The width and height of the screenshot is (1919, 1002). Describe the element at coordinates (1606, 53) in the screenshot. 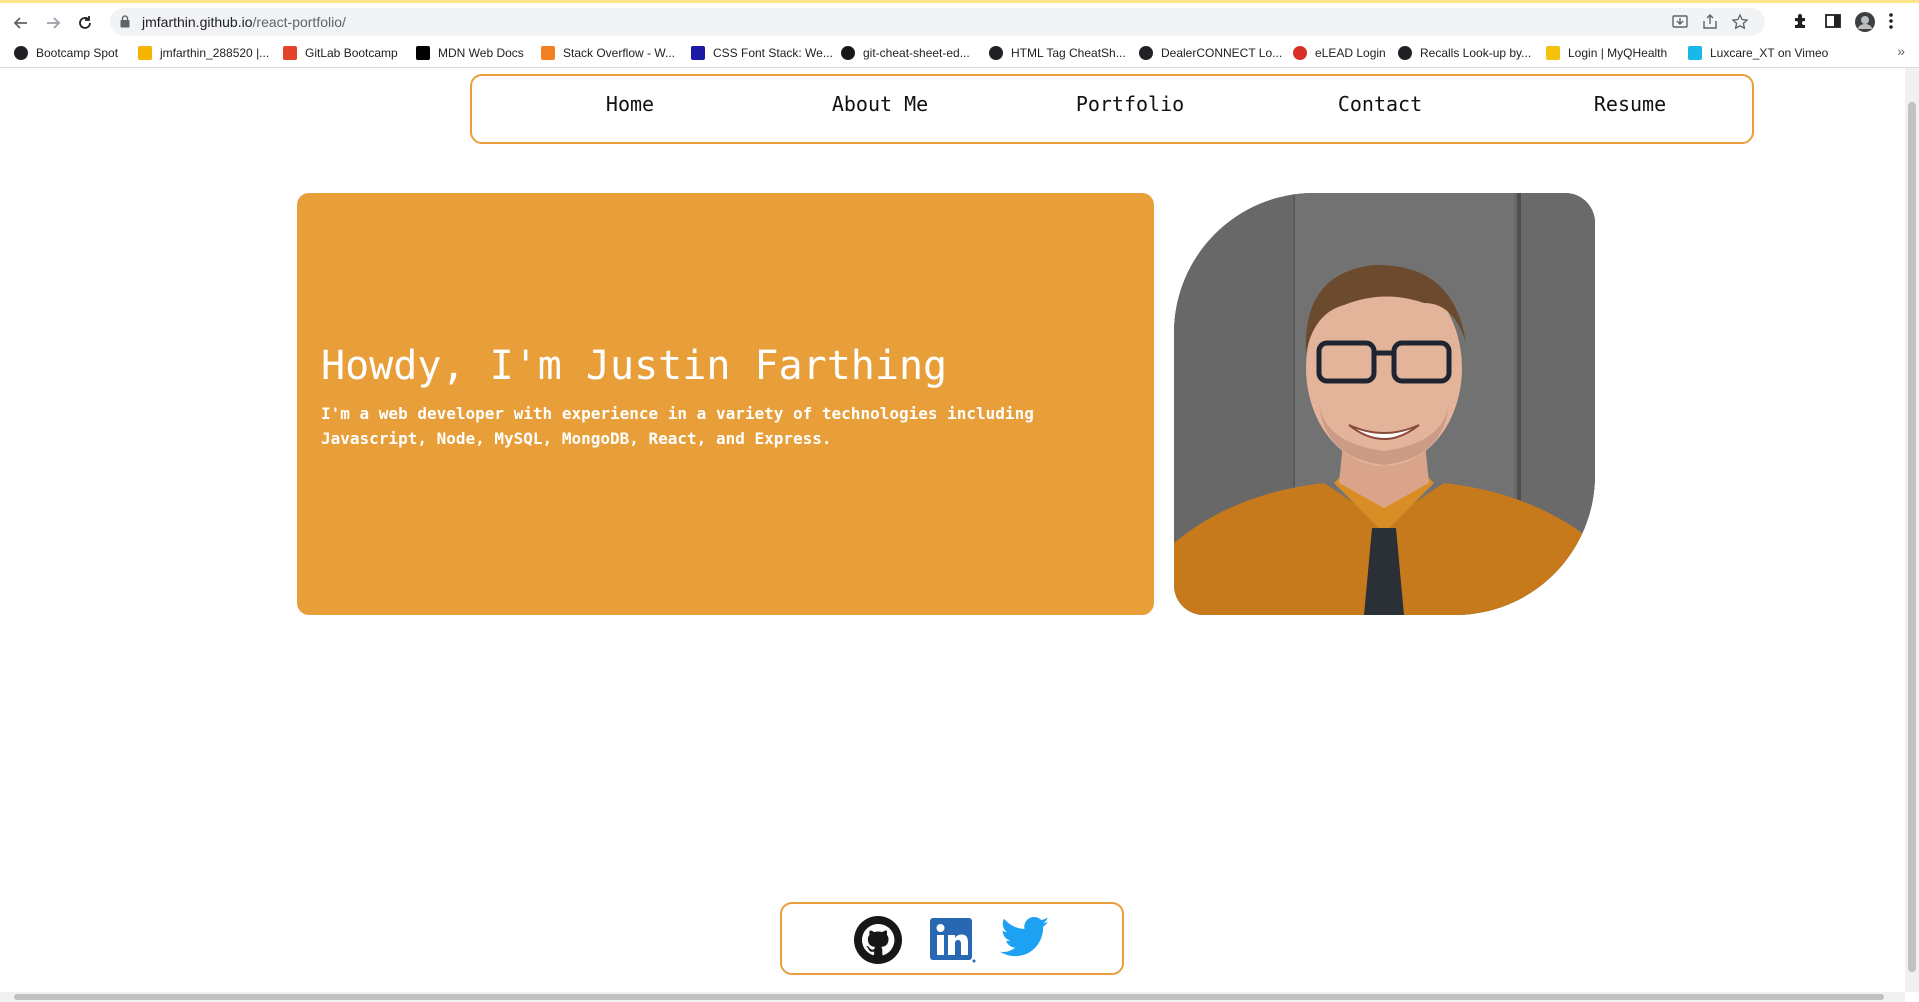

I see `bookmark-item: Login | MyQHealth` at that location.